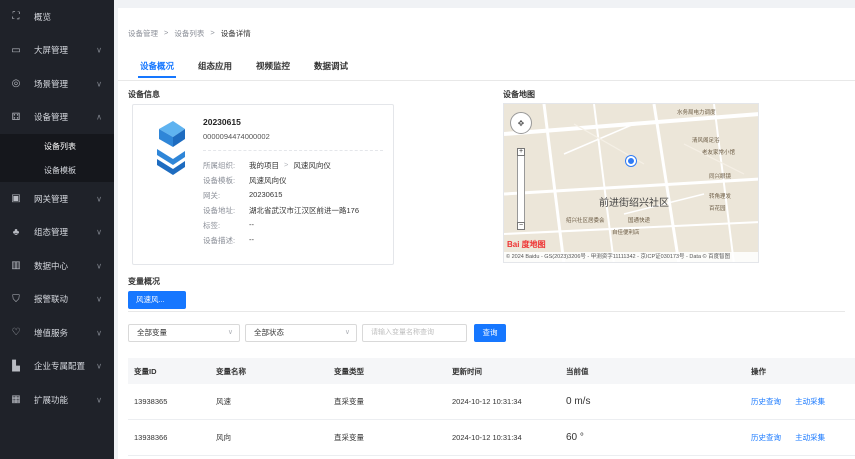 This screenshot has width=855, height=459. I want to click on sidebar-item-enterprise: ▙ 企业专属配置 ∨, so click(57, 367).